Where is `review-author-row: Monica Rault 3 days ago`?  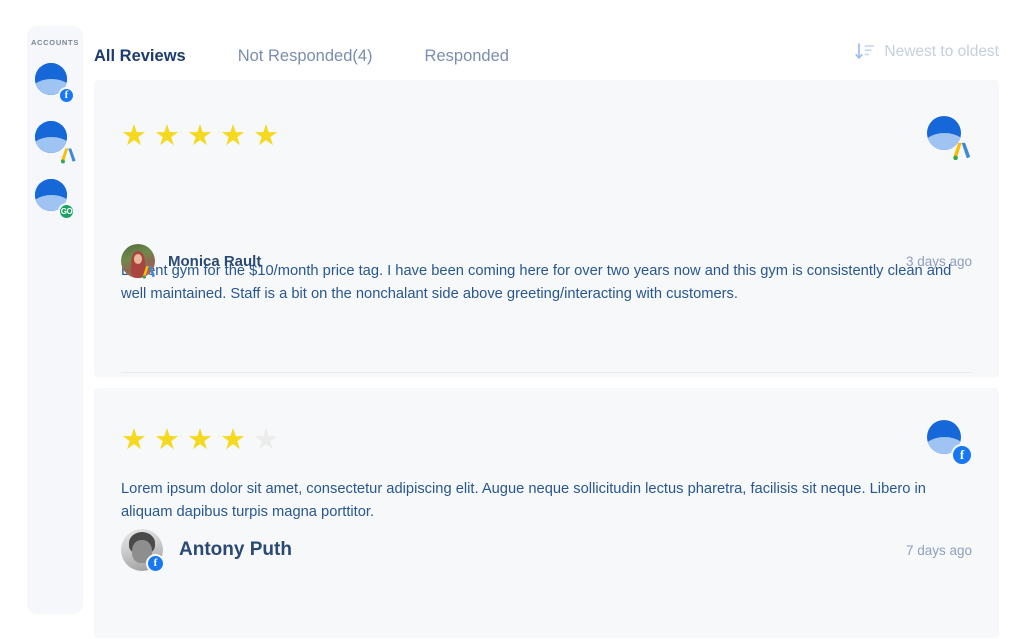
review-author-row: Monica Rault 3 days ago is located at coordinates (546, 262).